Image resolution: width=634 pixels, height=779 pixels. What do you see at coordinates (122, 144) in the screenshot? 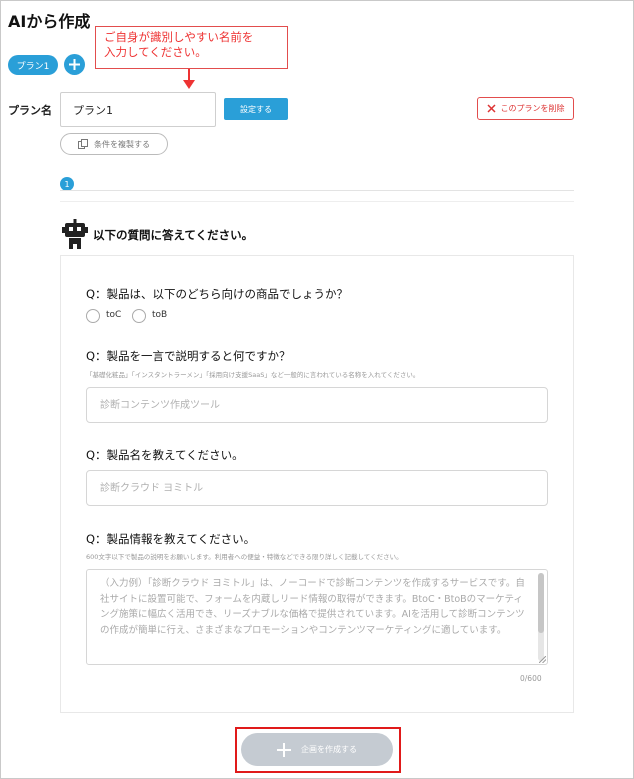
I see `copy-conditions-label: 条件を複製する` at bounding box center [122, 144].